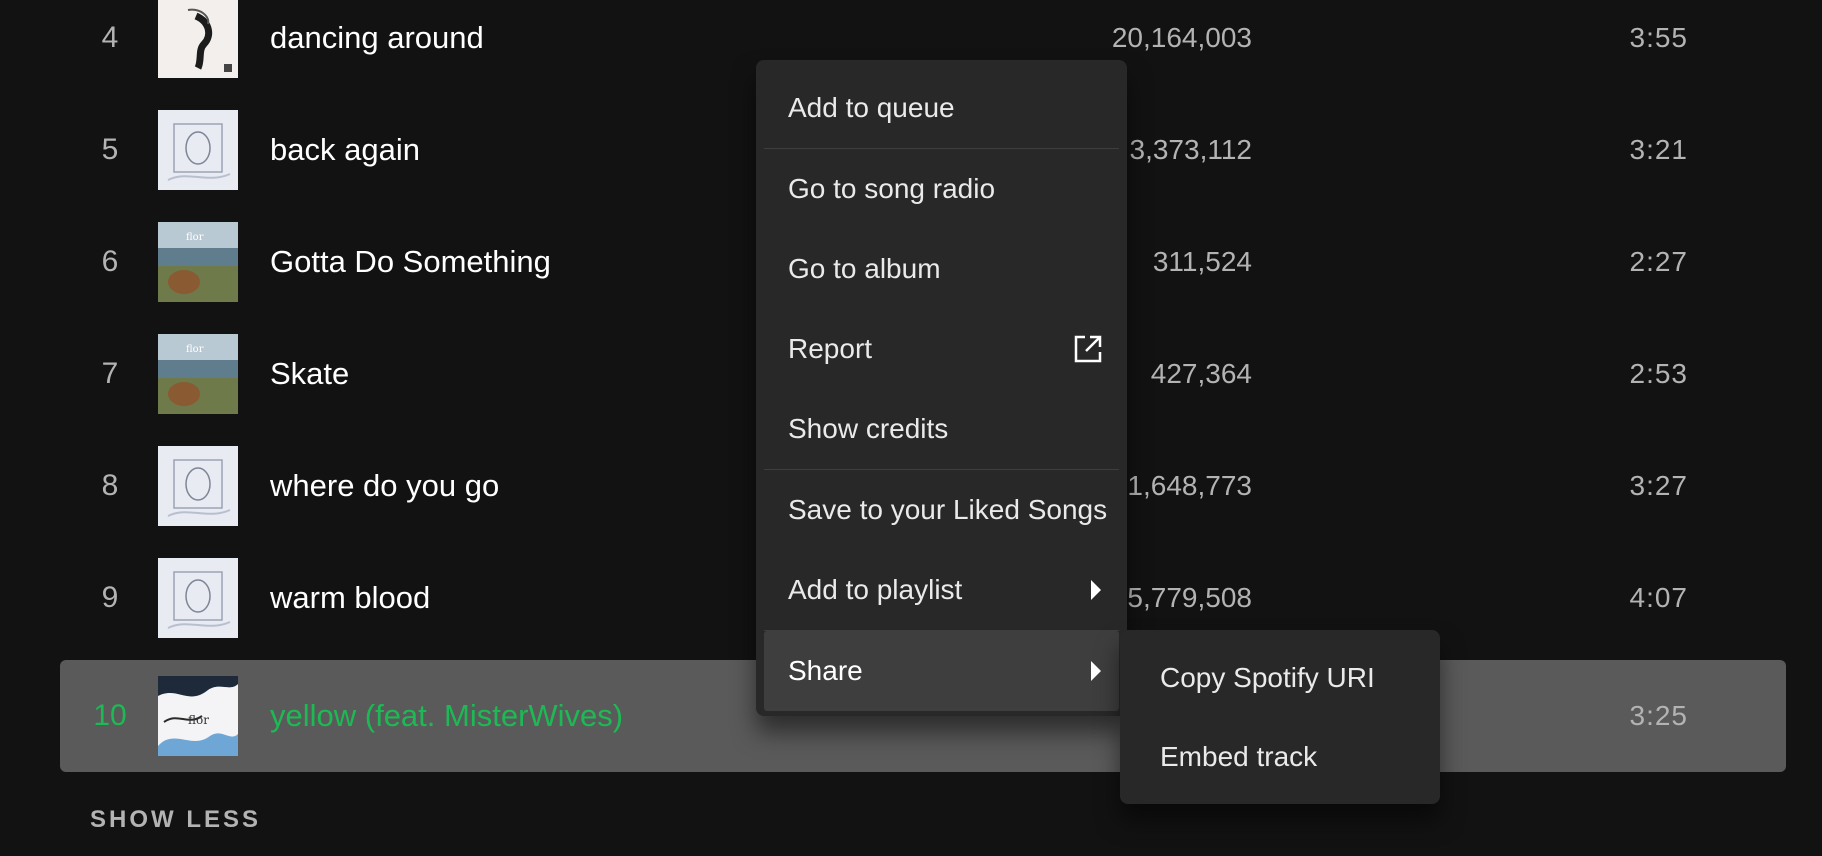 The image size is (1822, 856). What do you see at coordinates (110, 715) in the screenshot?
I see `track-number: 10` at bounding box center [110, 715].